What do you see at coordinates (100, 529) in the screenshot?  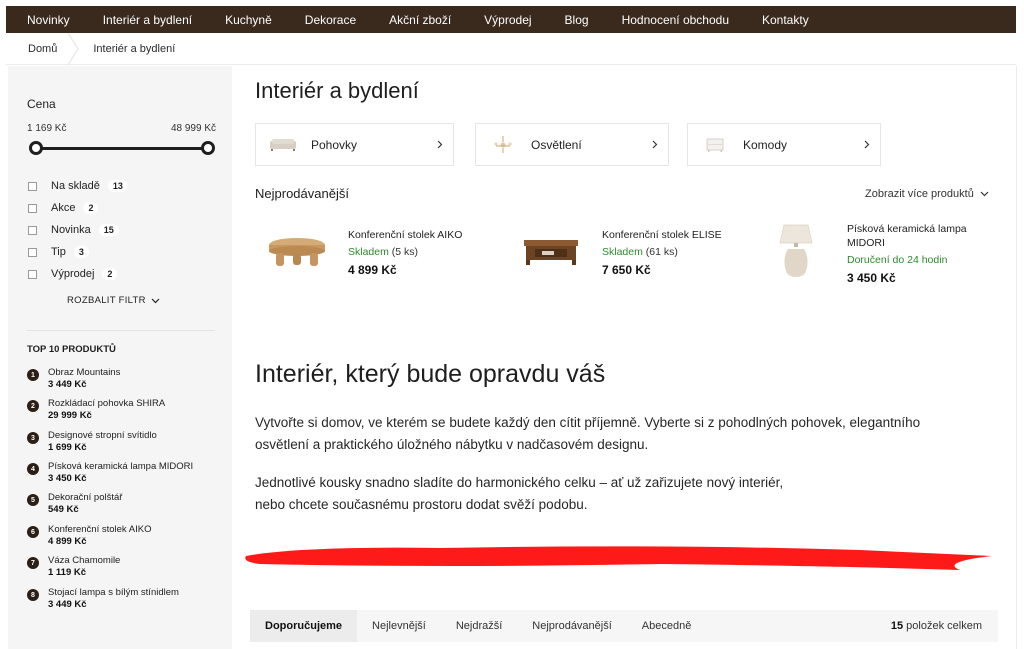 I see `top10-item-name: Konferenční stolek AIKO` at bounding box center [100, 529].